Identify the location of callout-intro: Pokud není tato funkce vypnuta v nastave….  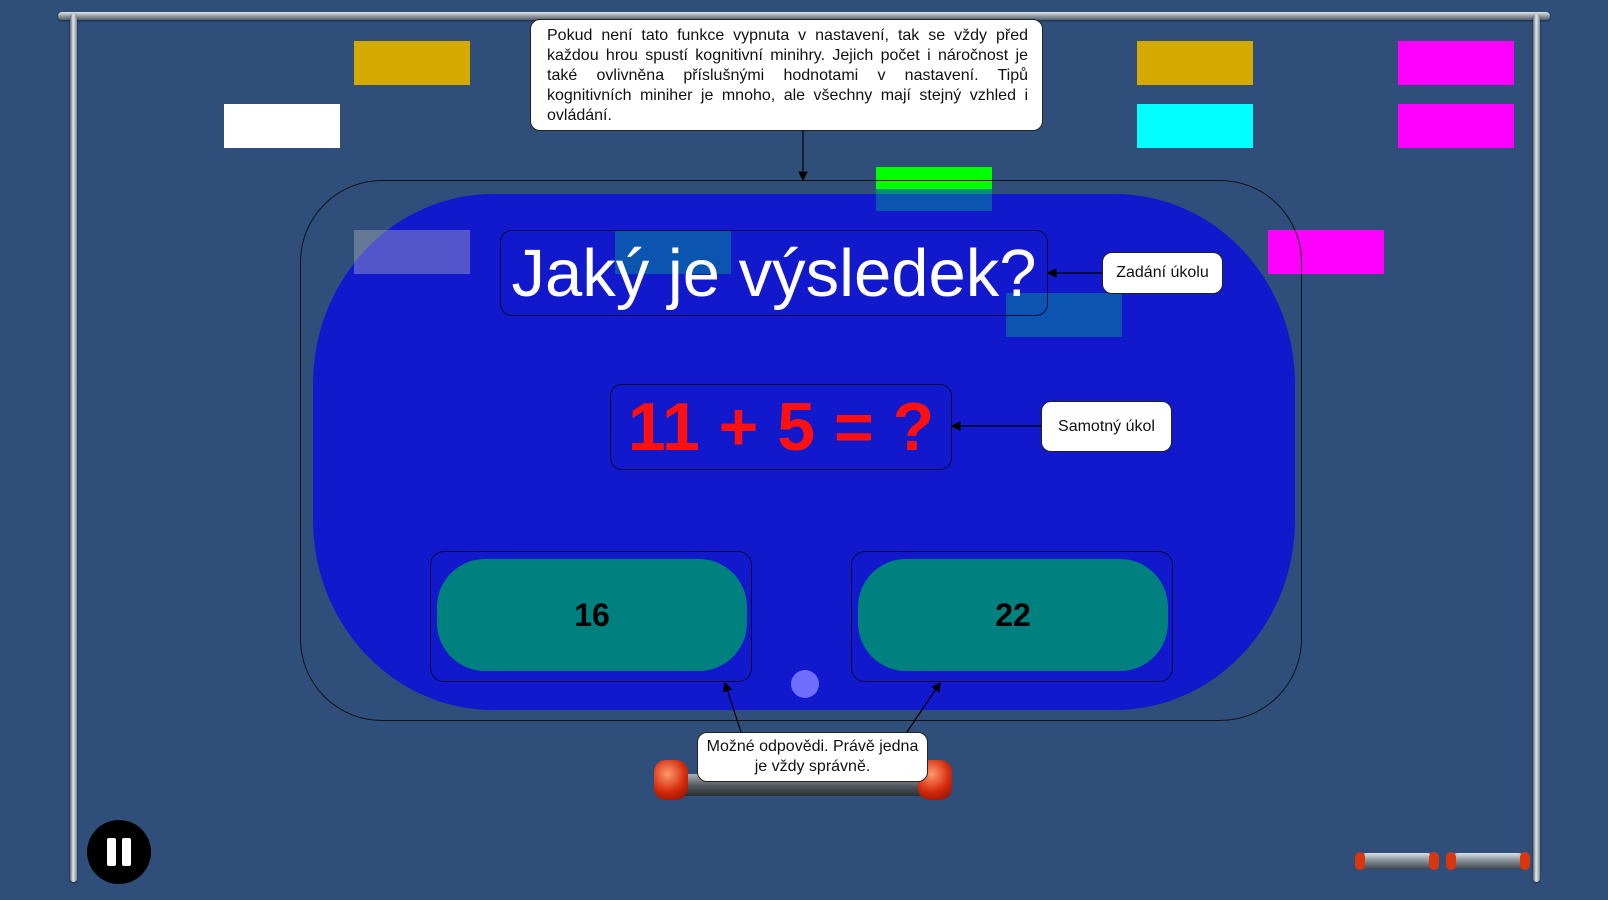
(786, 75).